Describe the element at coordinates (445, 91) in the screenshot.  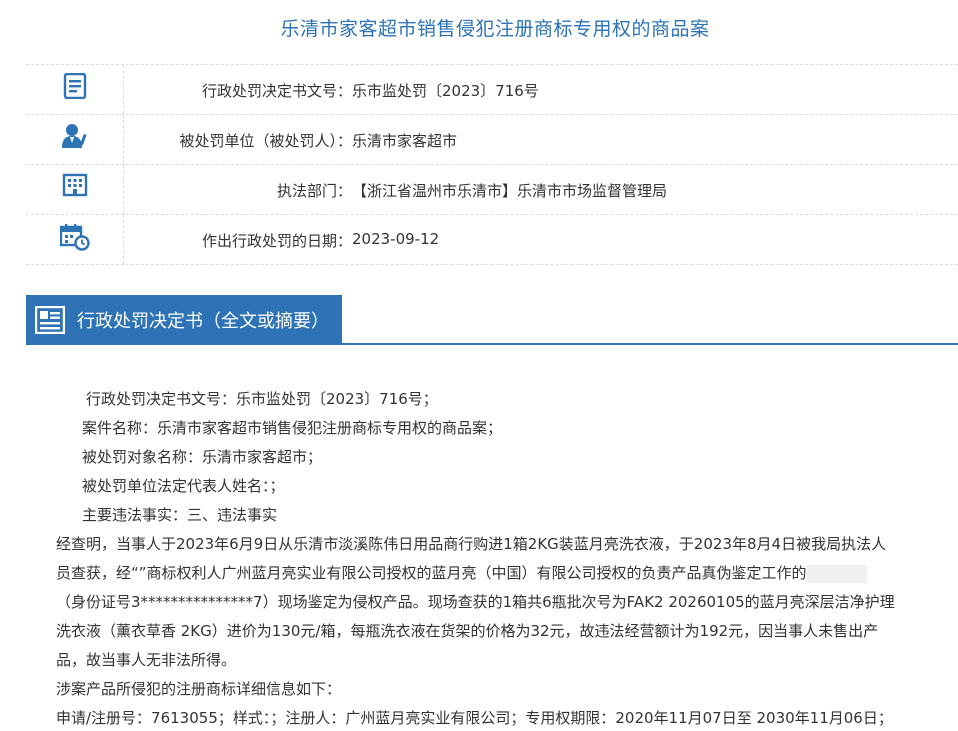
I see `info-value: 乐市监处罚〔2023〕716号` at that location.